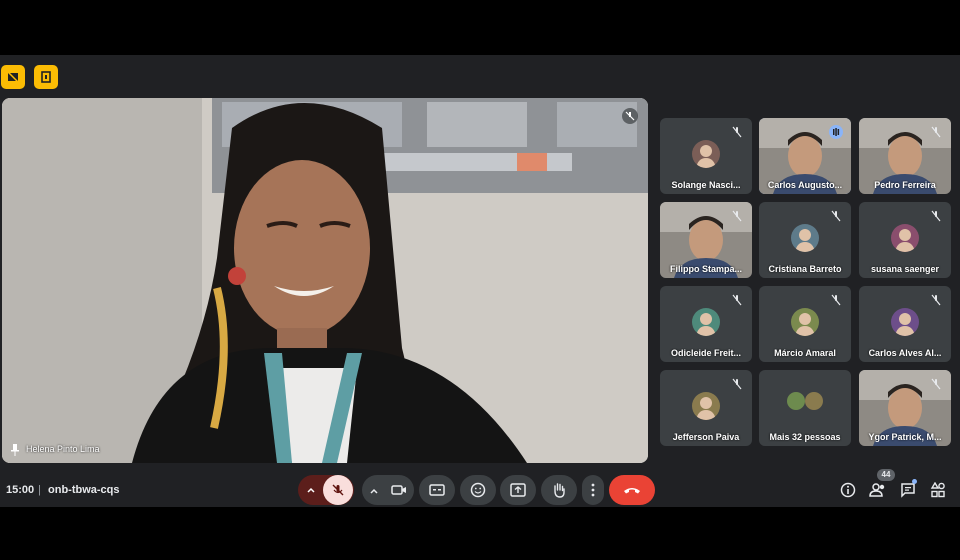  I want to click on mic-options-chevron-icon, so click(311, 492).